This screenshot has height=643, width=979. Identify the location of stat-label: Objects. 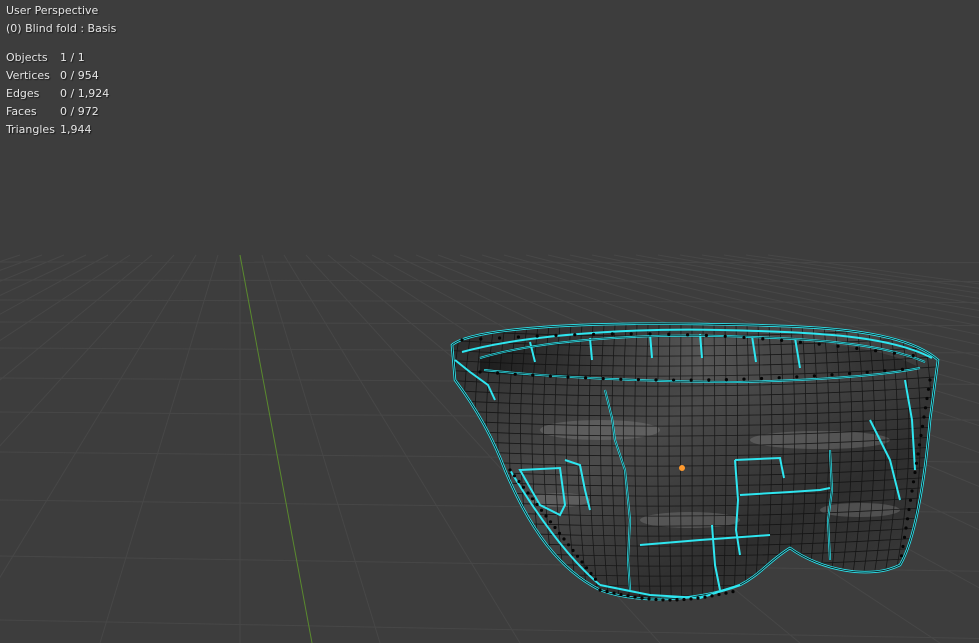
(27, 57).